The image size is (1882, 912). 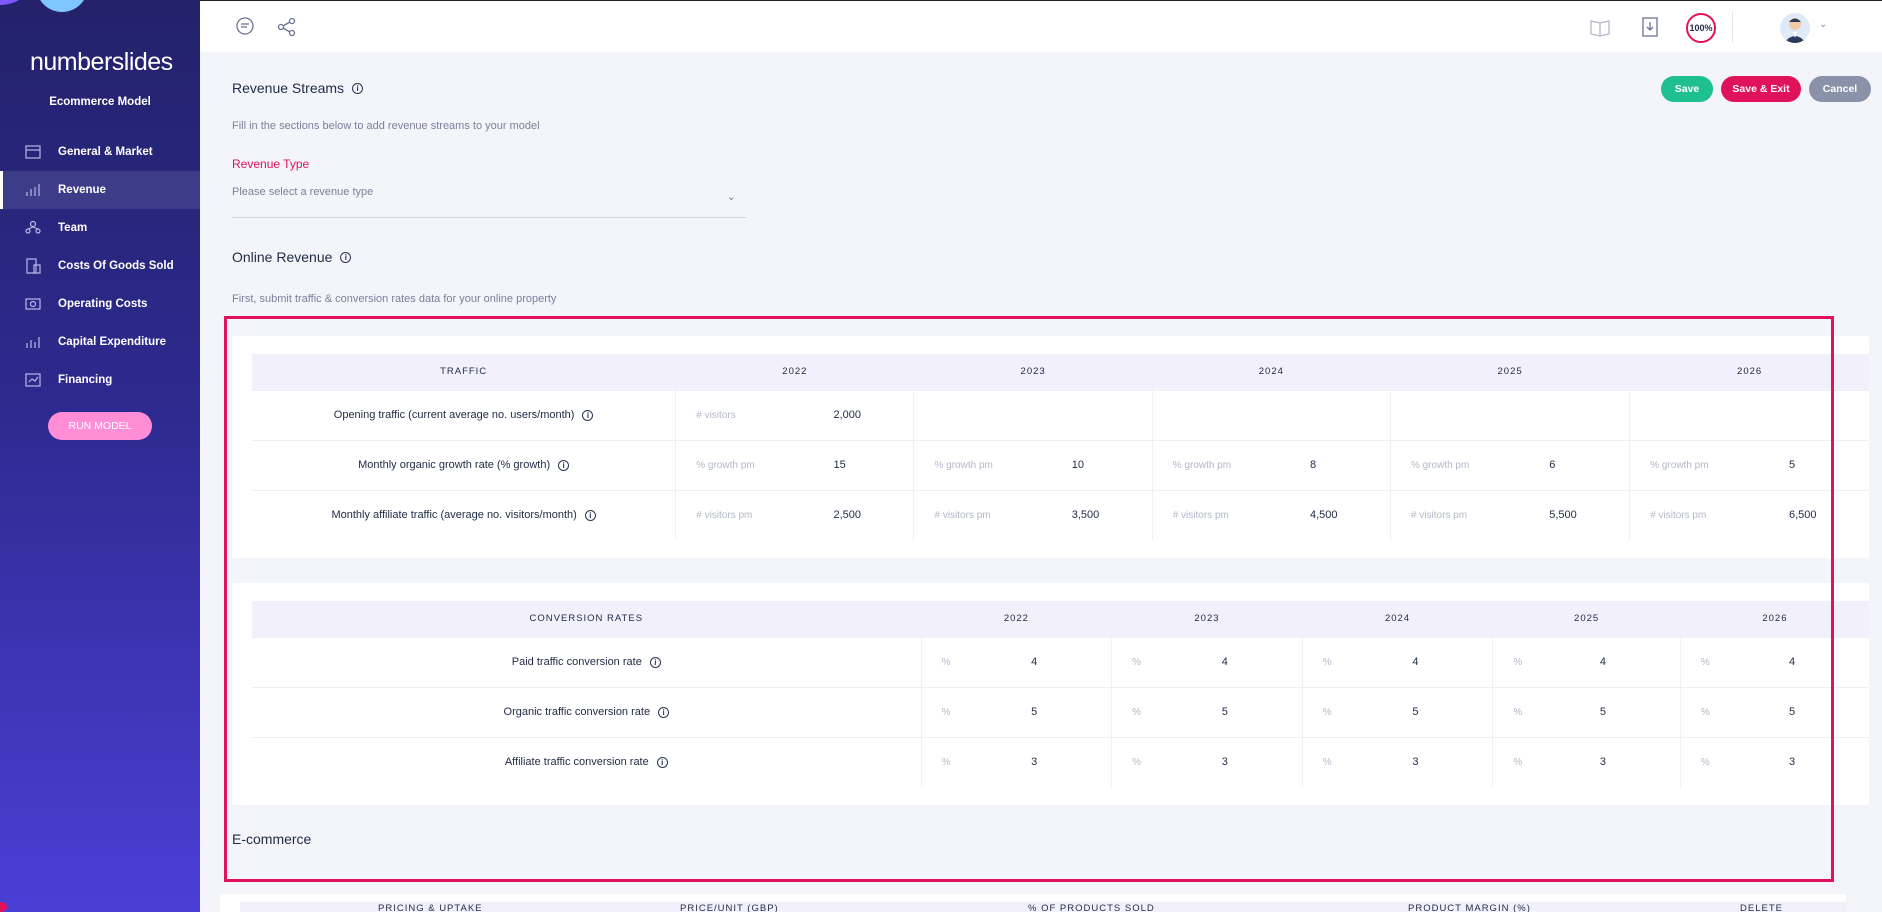 What do you see at coordinates (100, 426) in the screenshot?
I see `run-model-button: RUN MODEL` at bounding box center [100, 426].